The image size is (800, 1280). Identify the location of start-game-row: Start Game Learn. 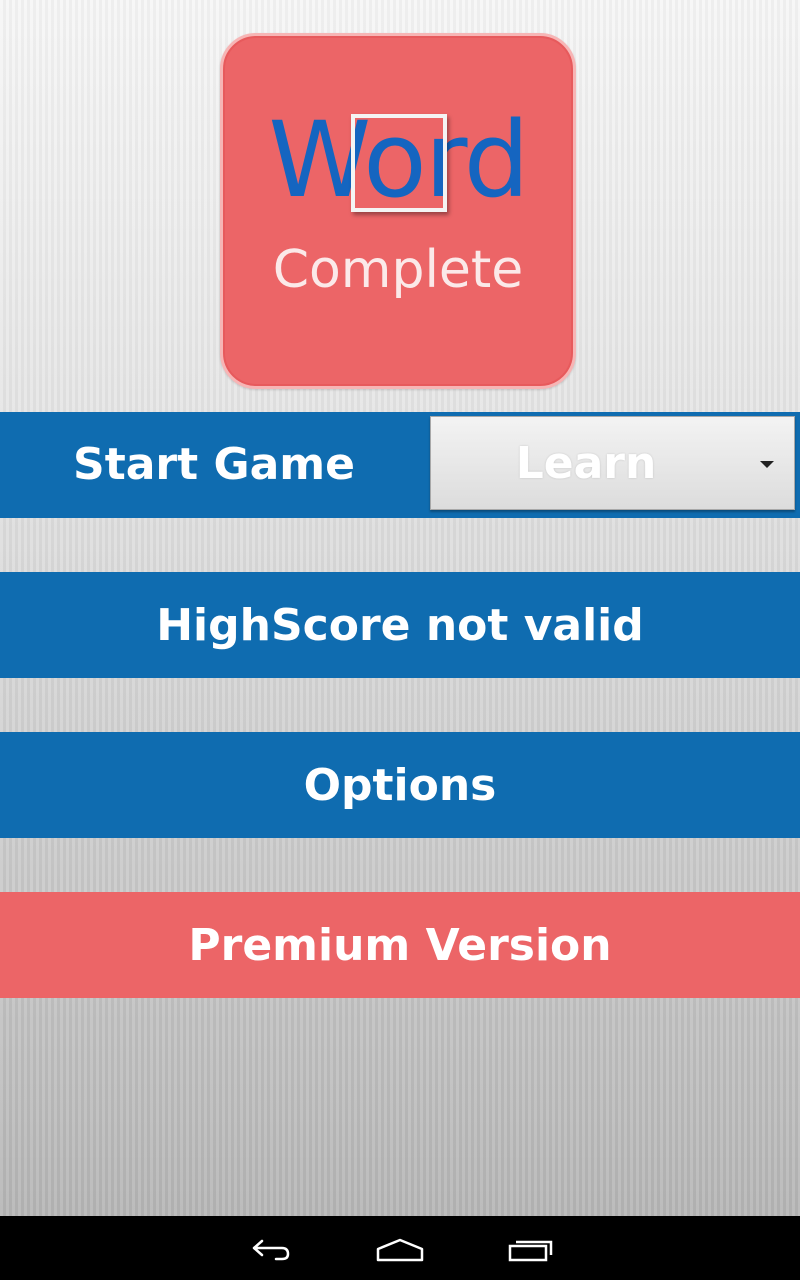
(400, 465).